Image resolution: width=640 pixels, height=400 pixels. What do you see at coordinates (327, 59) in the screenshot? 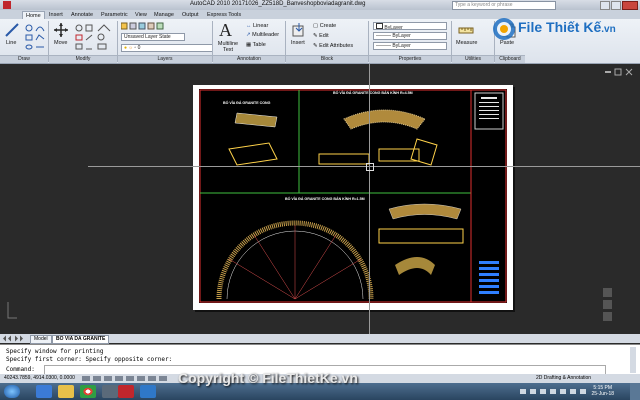
I see `block-group-label: Block` at bounding box center [327, 59].